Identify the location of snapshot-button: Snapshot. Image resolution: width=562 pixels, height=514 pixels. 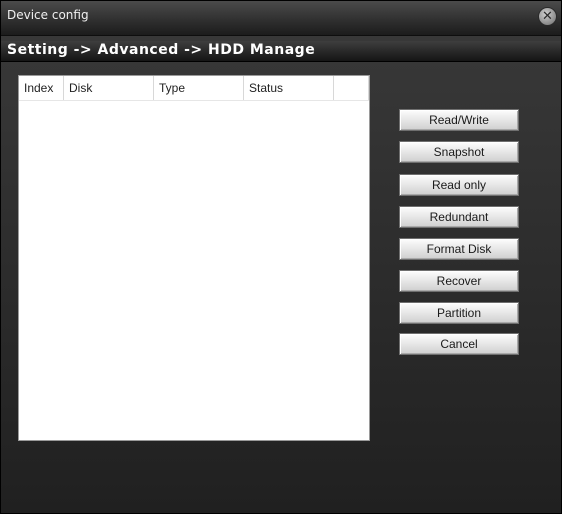
(459, 152).